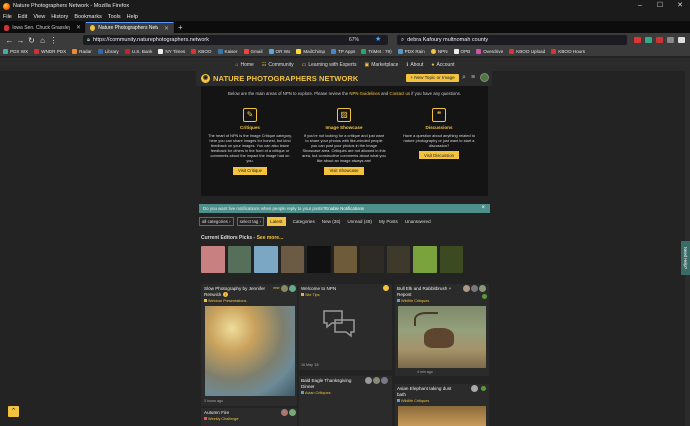 This screenshot has height=426, width=690. What do you see at coordinates (512, 40) in the screenshot?
I see `search-input: ⌕ debra Kafoury multnomah county` at bounding box center [512, 40].